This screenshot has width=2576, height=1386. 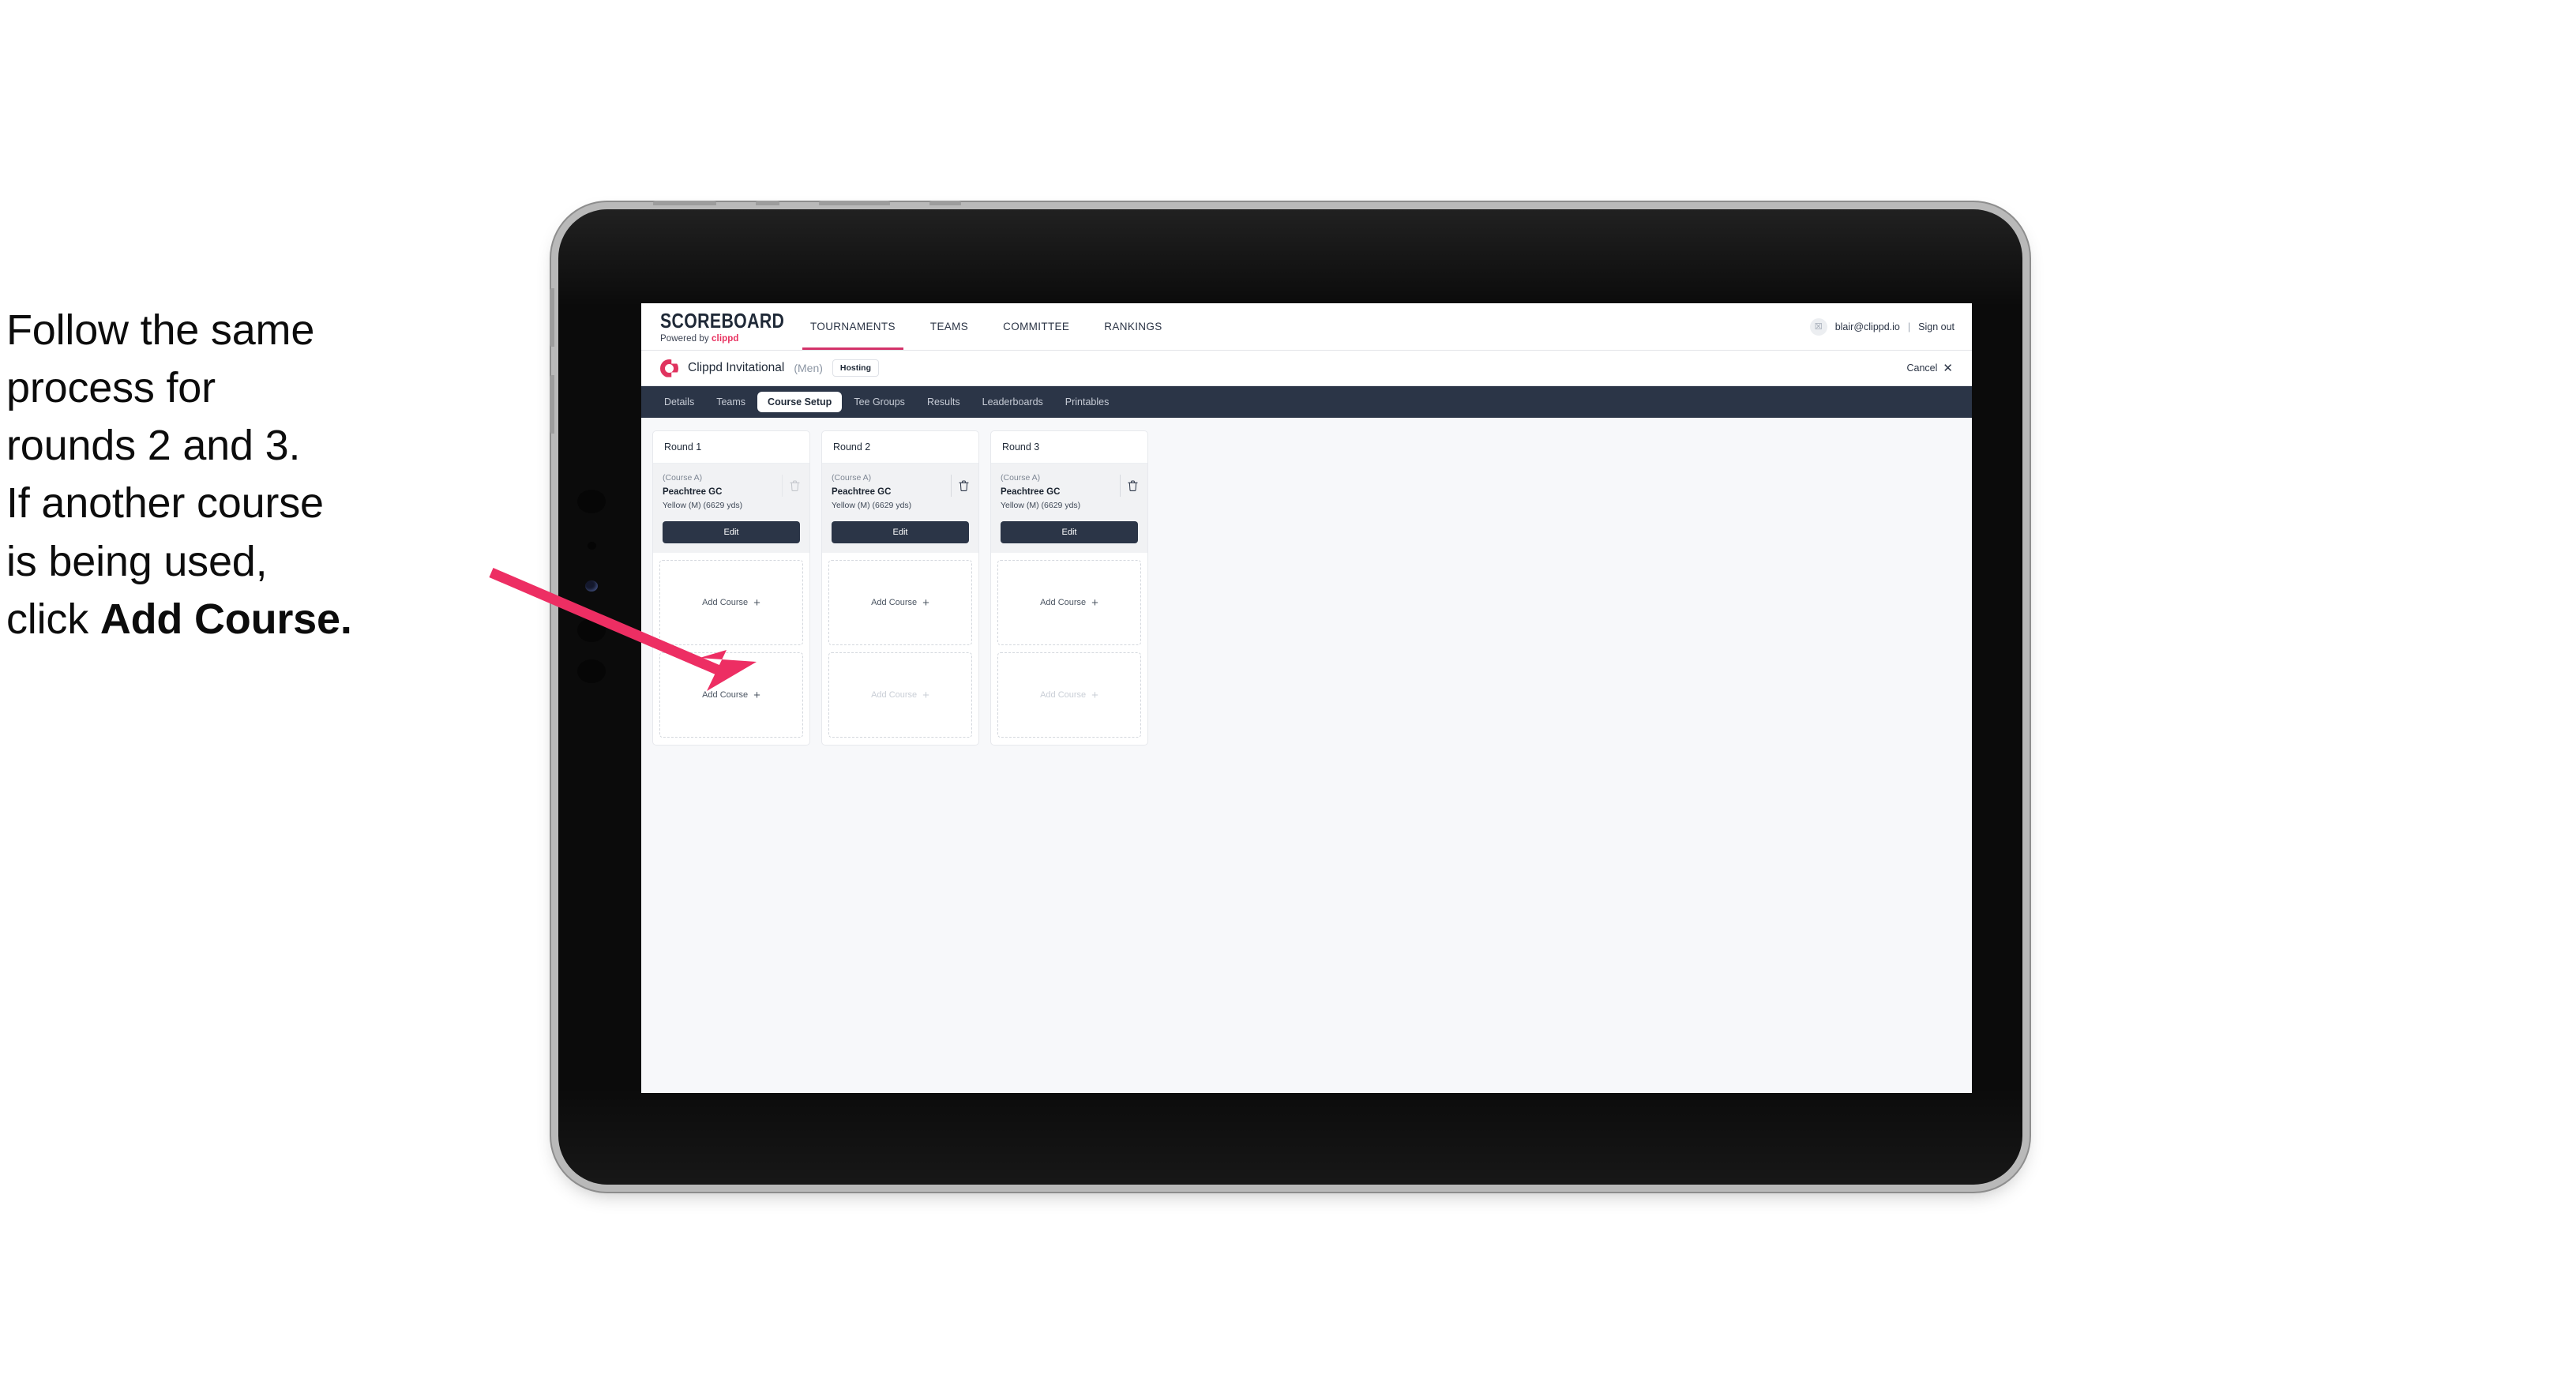 What do you see at coordinates (552, 317) in the screenshot?
I see `device-volume-up-button` at bounding box center [552, 317].